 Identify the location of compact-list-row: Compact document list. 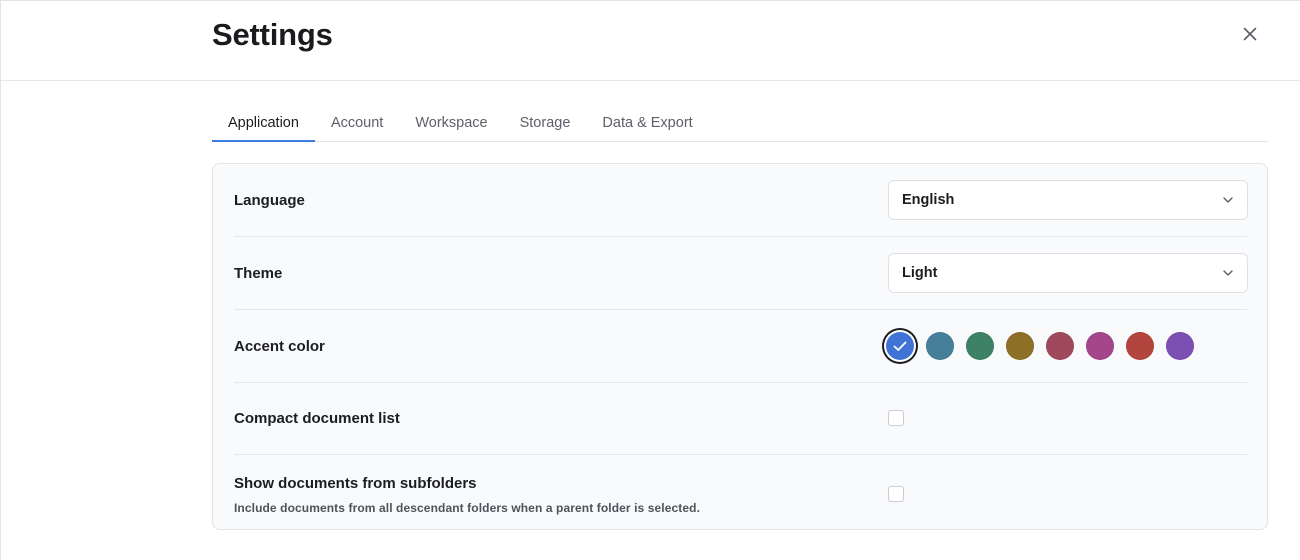
(740, 419).